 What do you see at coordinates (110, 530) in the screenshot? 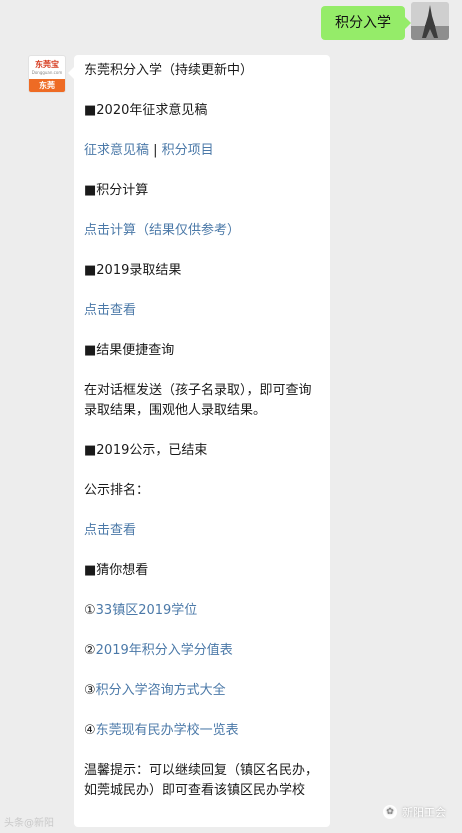
I see `link-view-ranking: 点击查看` at bounding box center [110, 530].